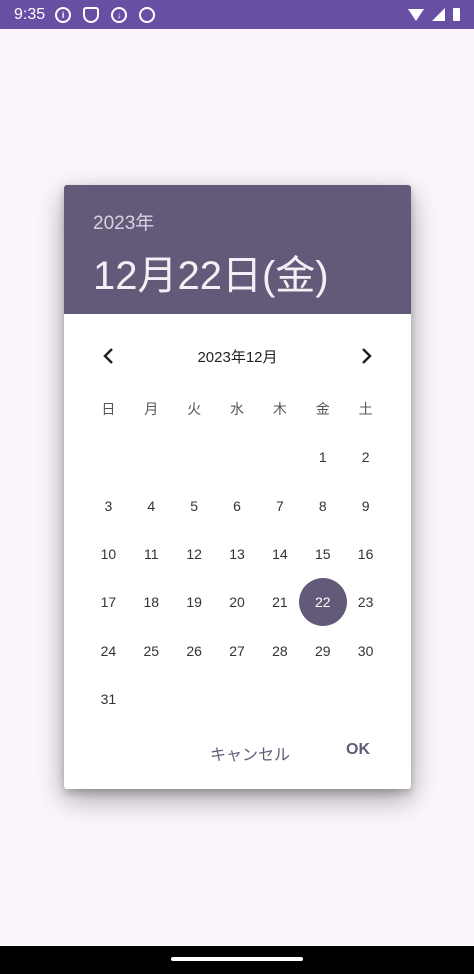  I want to click on weekday-label: 火, so click(194, 409).